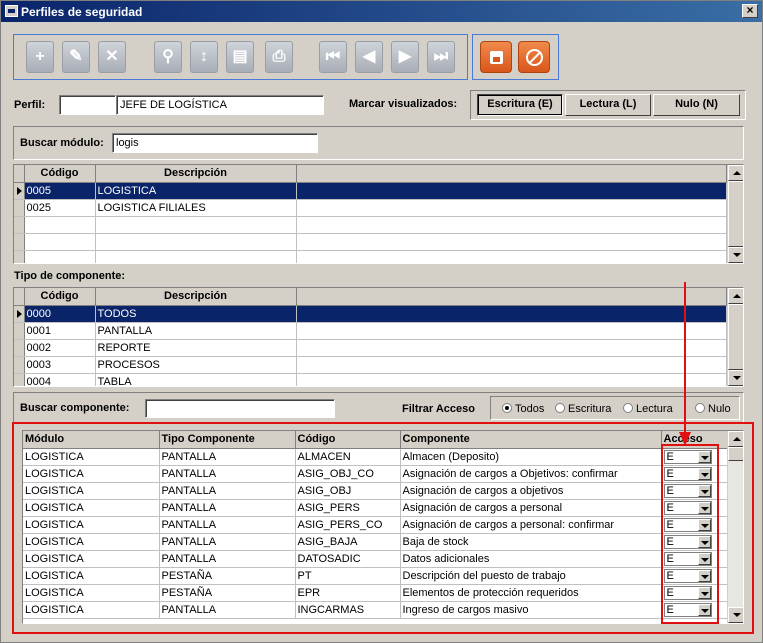  I want to click on first-button: ⏮, so click(333, 57).